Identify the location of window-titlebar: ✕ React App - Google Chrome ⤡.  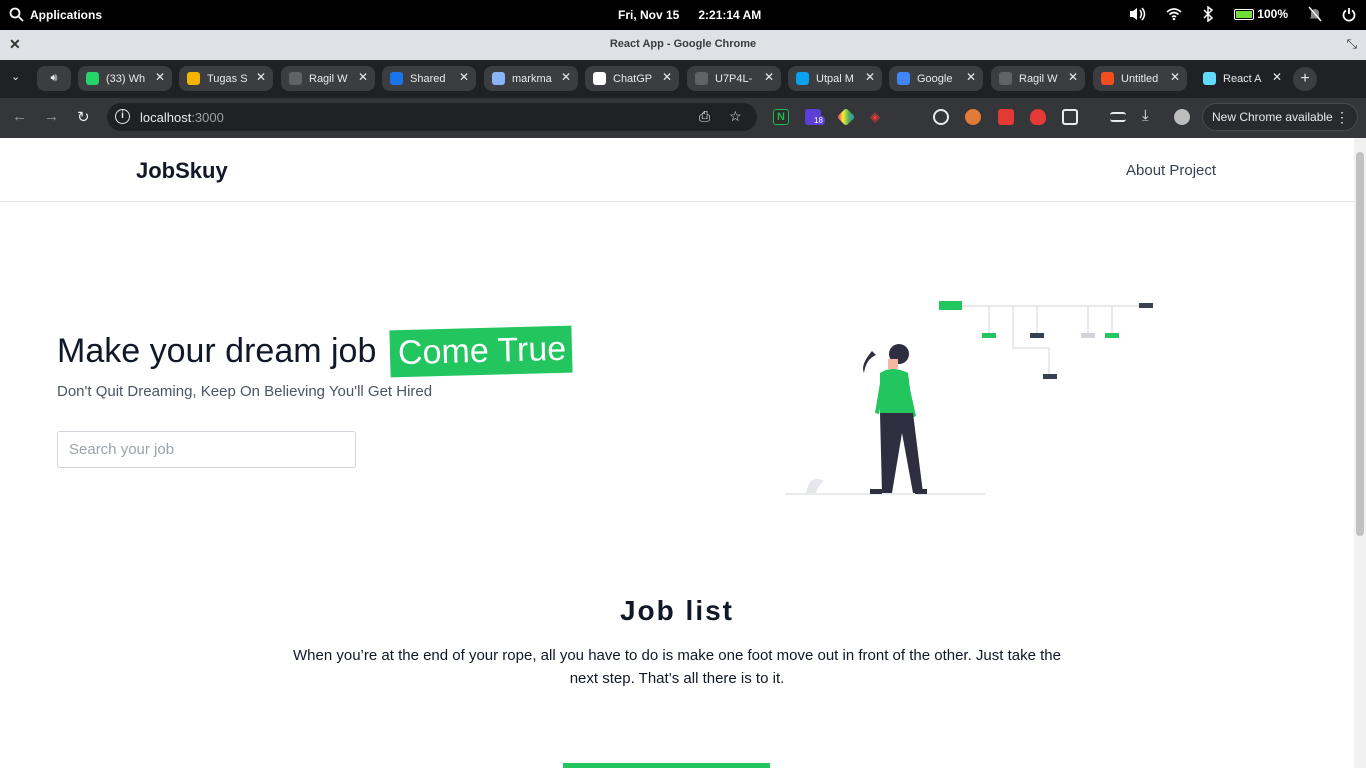
(683, 45).